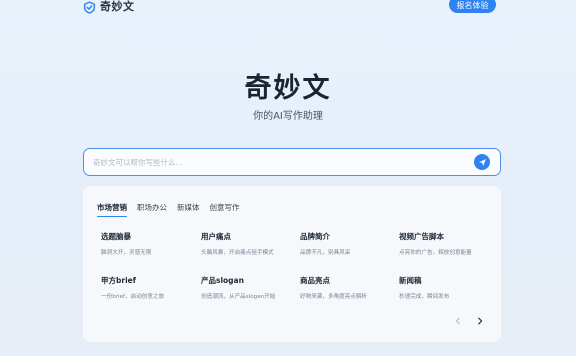  I want to click on card-title: 甲方brief, so click(118, 280).